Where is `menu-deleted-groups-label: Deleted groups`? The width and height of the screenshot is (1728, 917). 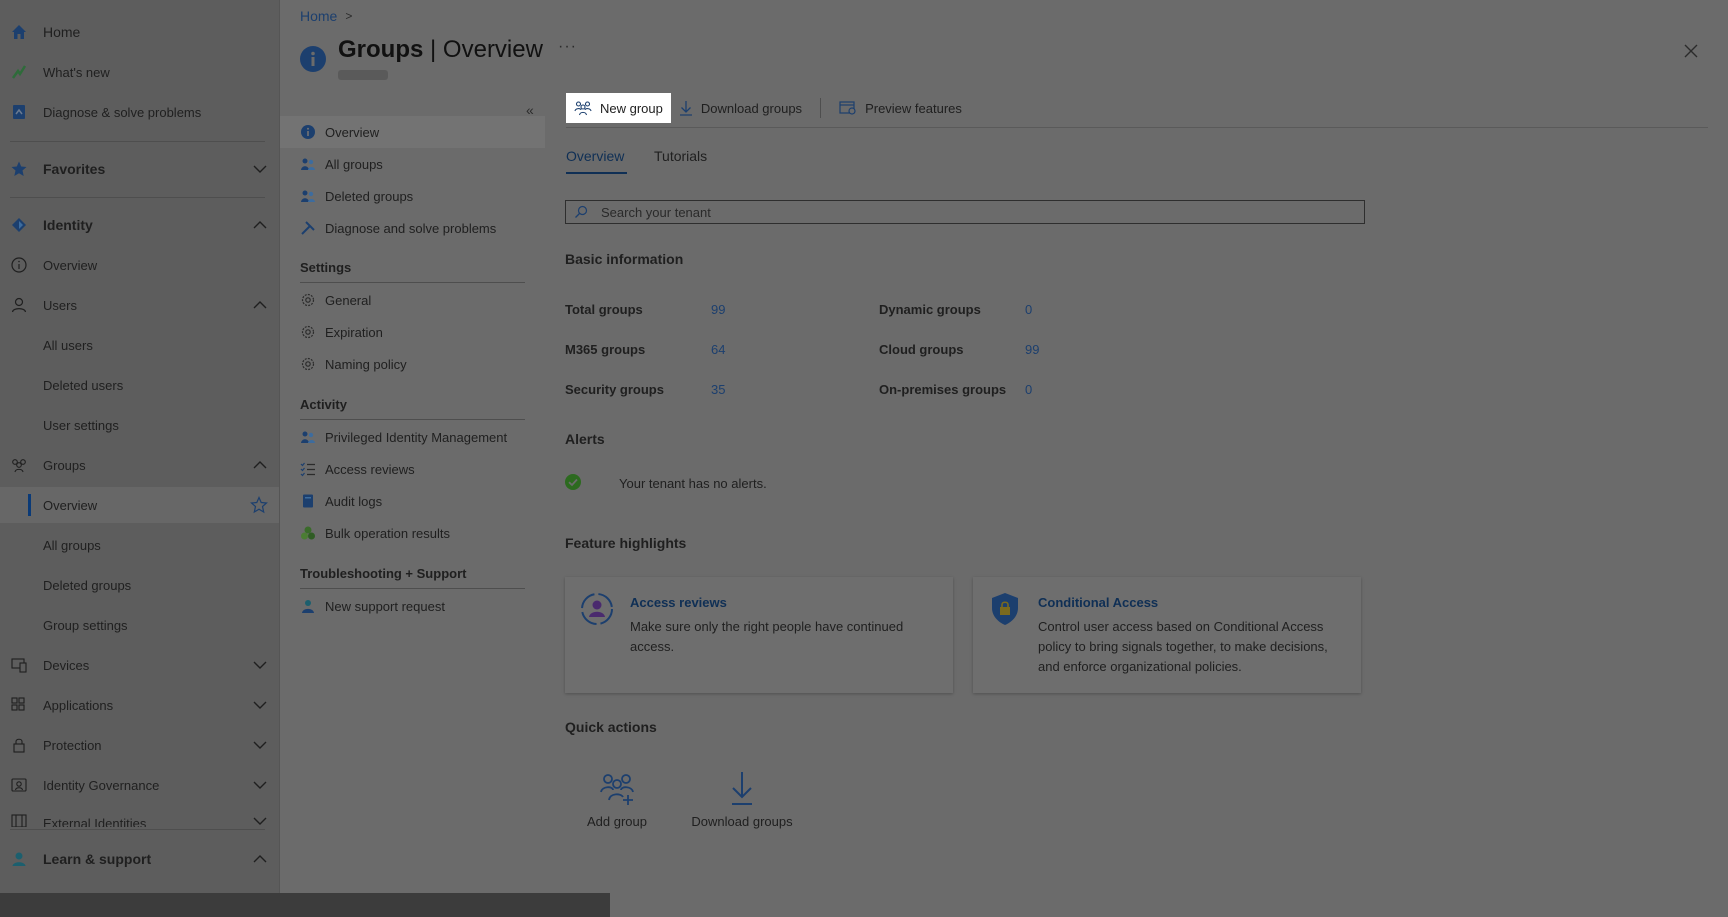
menu-deleted-groups-label: Deleted groups is located at coordinates (369, 196).